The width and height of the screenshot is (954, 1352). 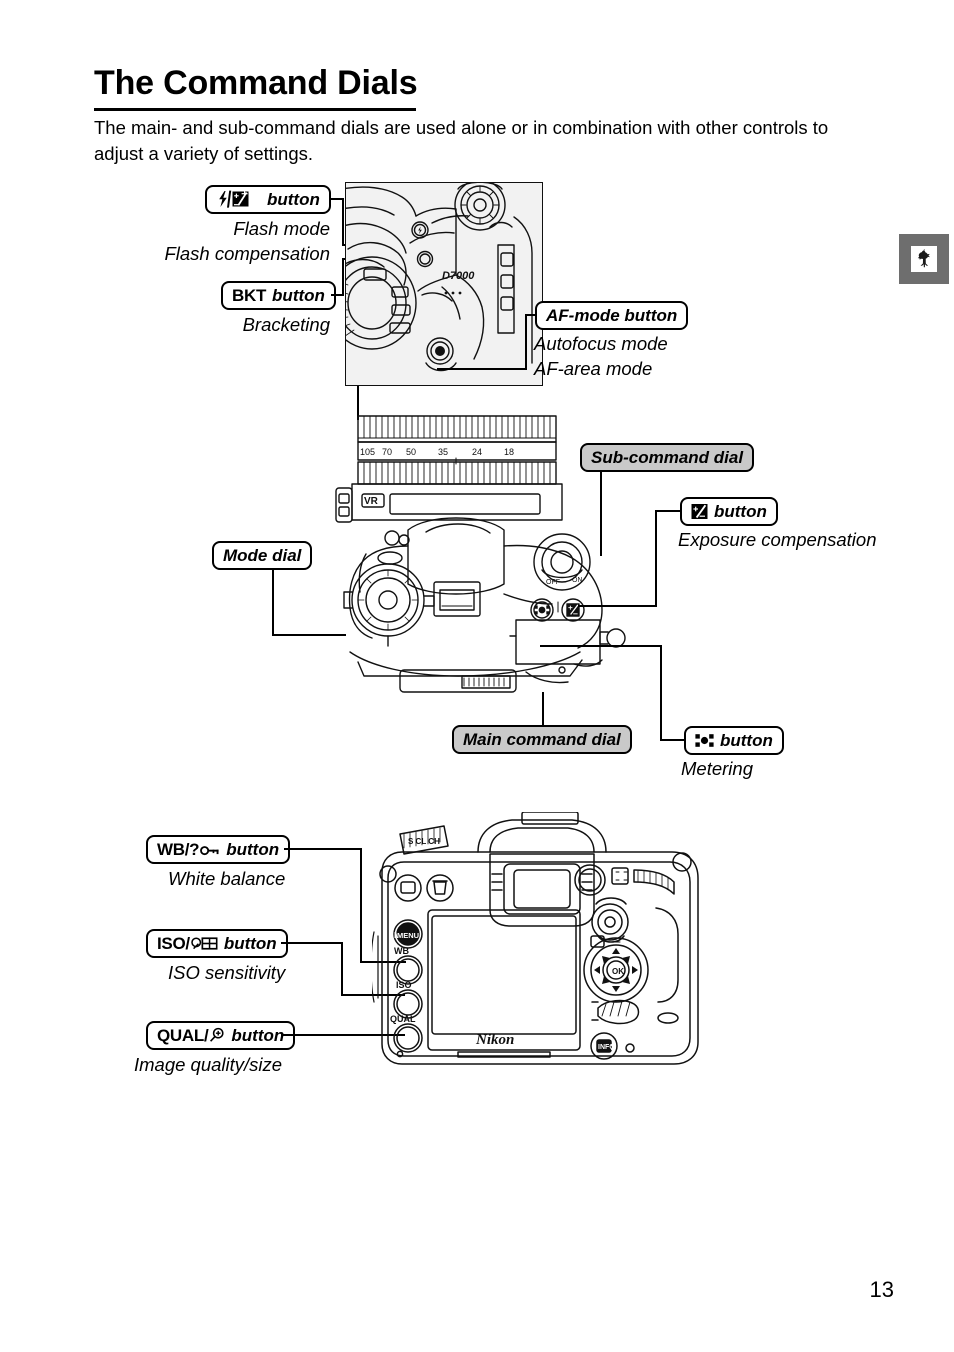 I want to click on leader-iso-h1, so click(x=312, y=943).